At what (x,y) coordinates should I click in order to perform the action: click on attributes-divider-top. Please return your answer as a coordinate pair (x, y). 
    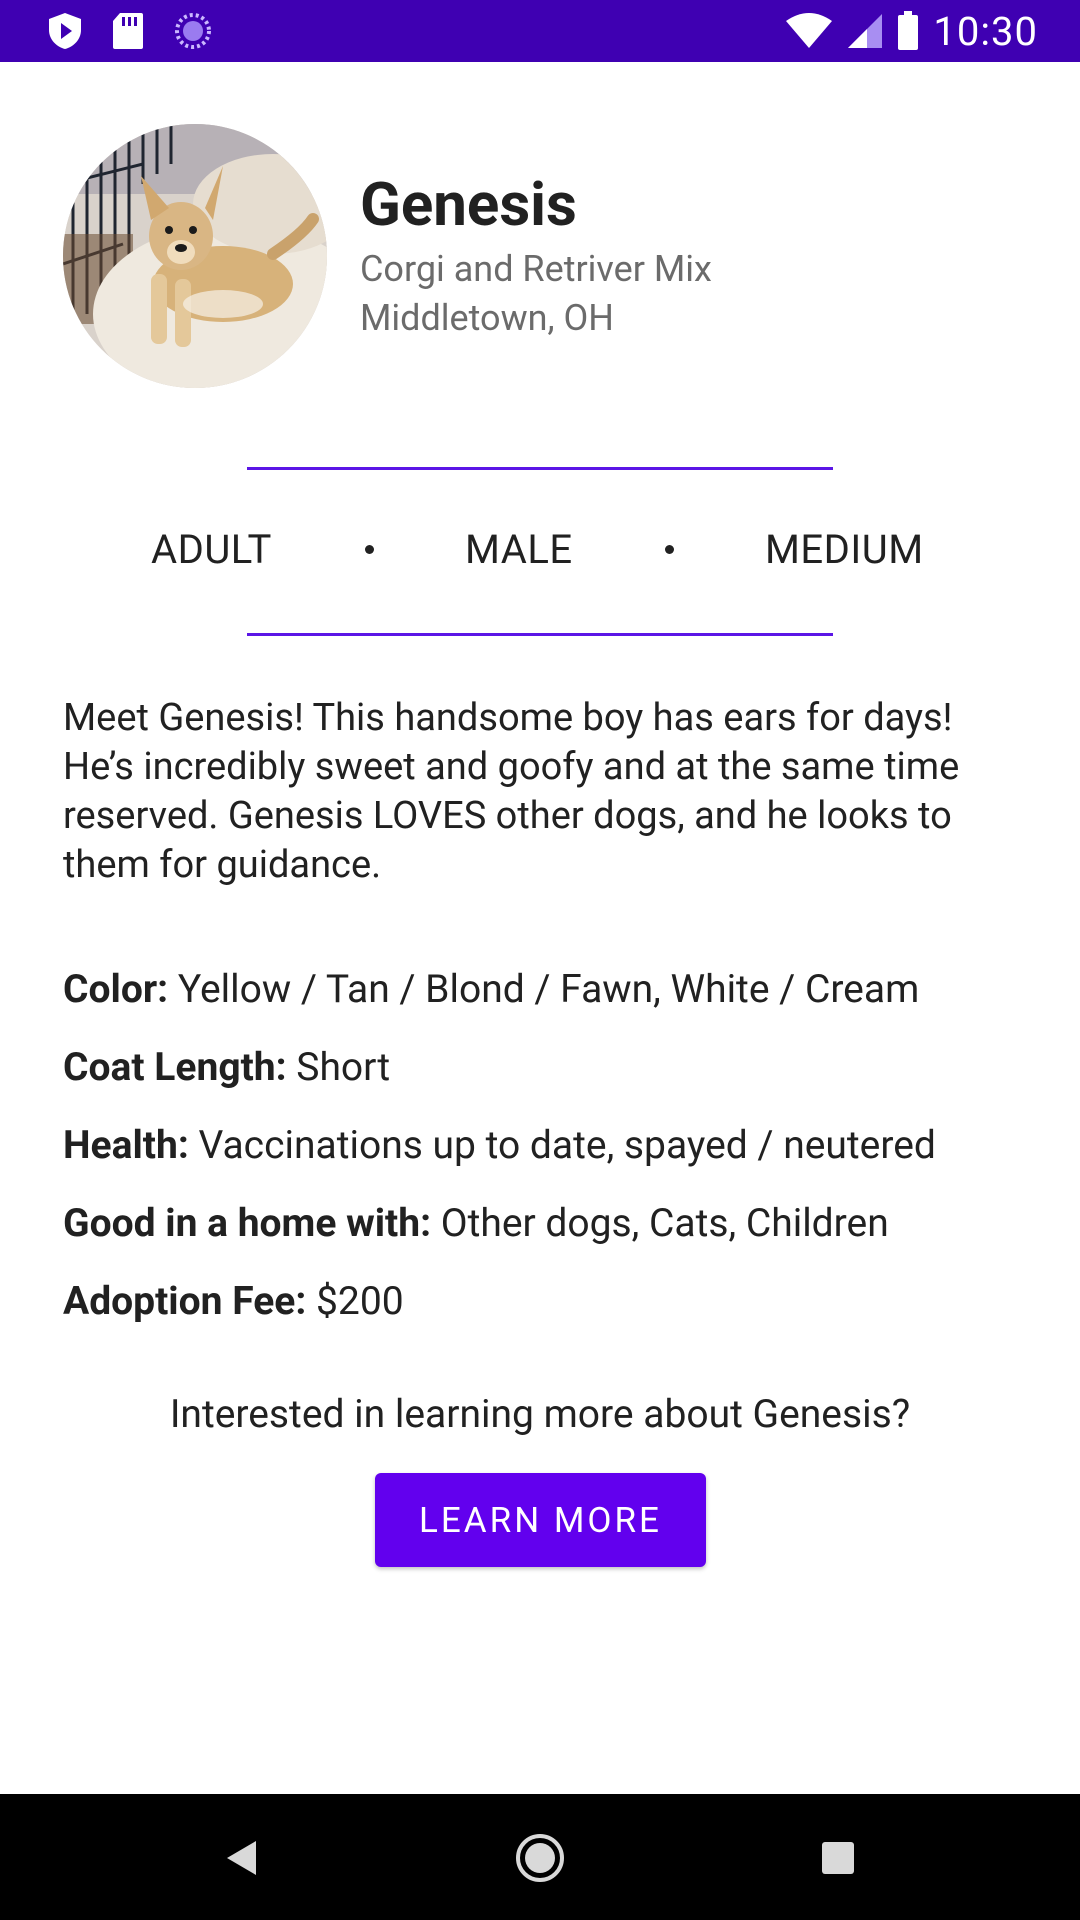
    Looking at the image, I should click on (540, 468).